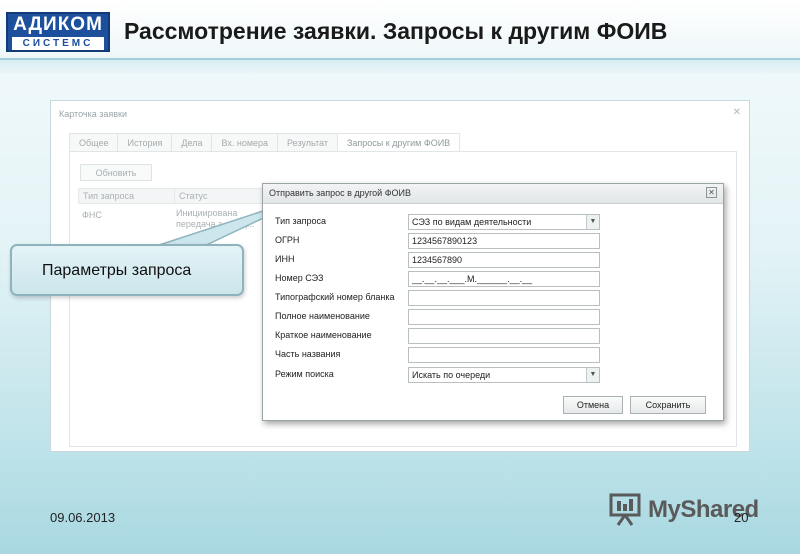 The width and height of the screenshot is (800, 554). I want to click on field-row-full-name: Полное наименование, so click(495, 317).